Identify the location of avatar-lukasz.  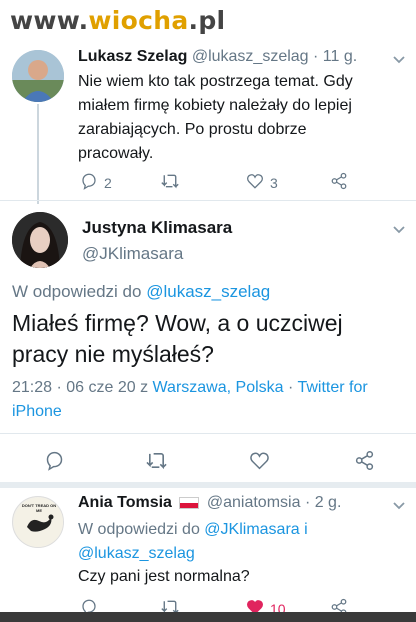
(38, 76).